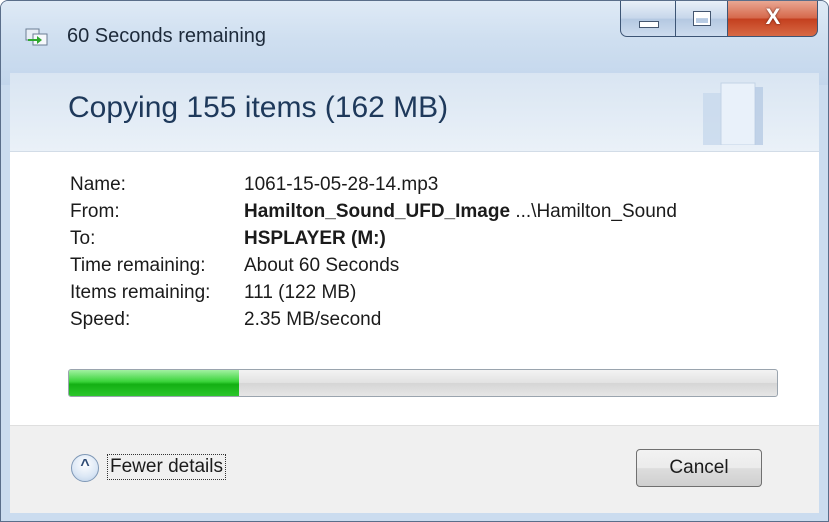  What do you see at coordinates (341, 184) in the screenshot?
I see `name-value: 1061-15-05-28-14.mp3` at bounding box center [341, 184].